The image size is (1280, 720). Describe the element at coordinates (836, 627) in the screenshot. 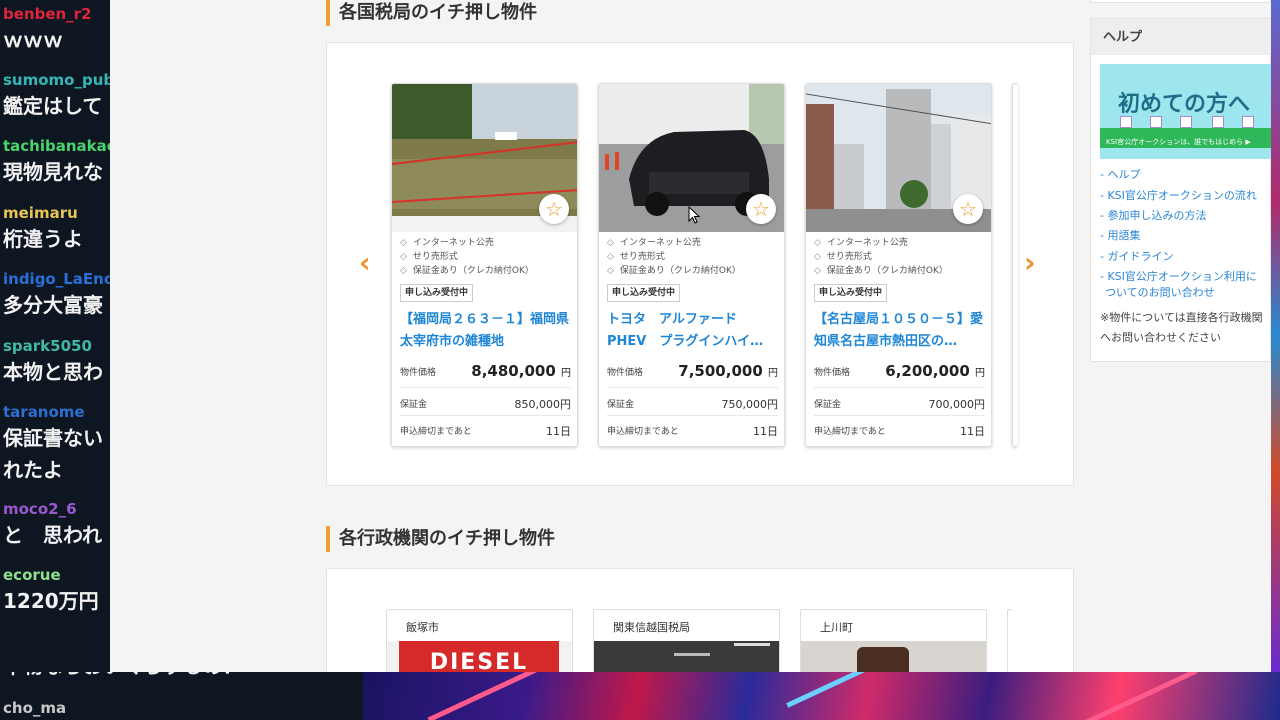

I see `agency-name: 上川町` at that location.